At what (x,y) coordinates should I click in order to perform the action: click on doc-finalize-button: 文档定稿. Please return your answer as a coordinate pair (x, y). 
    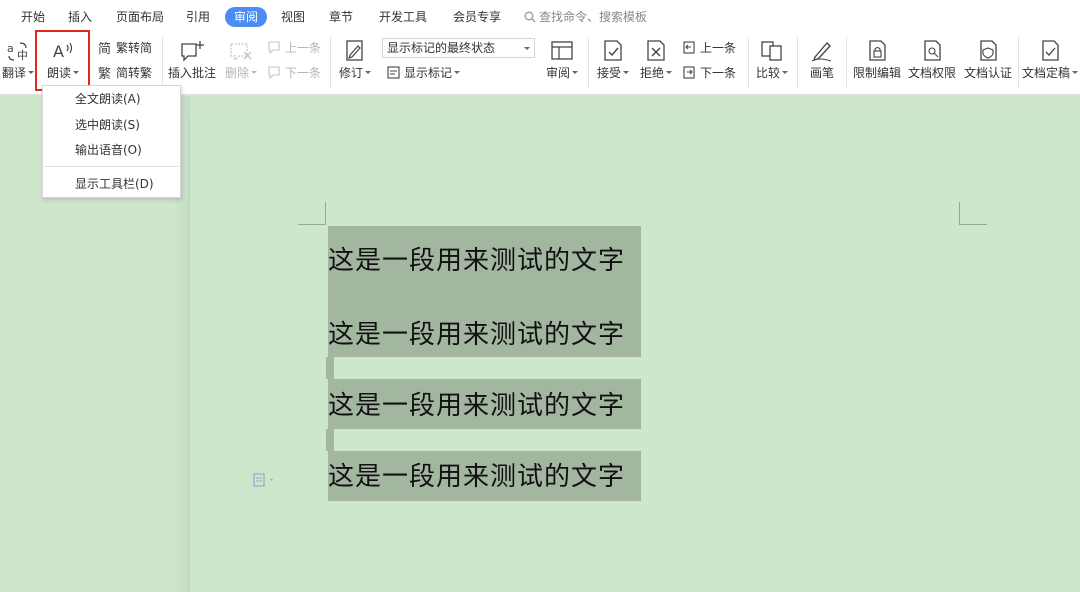
    Looking at the image, I should click on (1050, 63).